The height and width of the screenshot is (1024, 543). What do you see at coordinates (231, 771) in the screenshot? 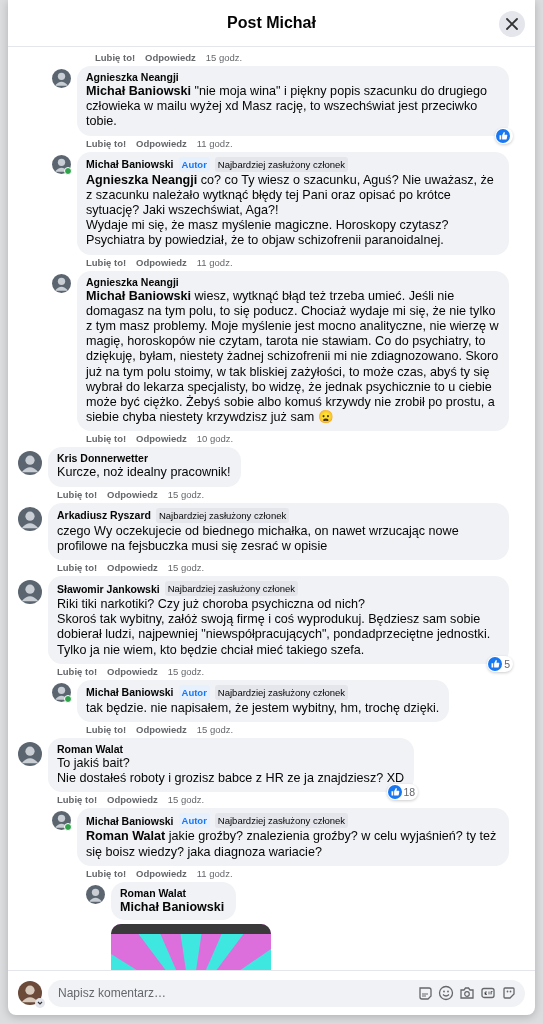
I see `comment-text: To jakiś bait? Nie dostałeś roboty i grozisz babce z HR ze ja znajdziesz? XD` at bounding box center [231, 771].